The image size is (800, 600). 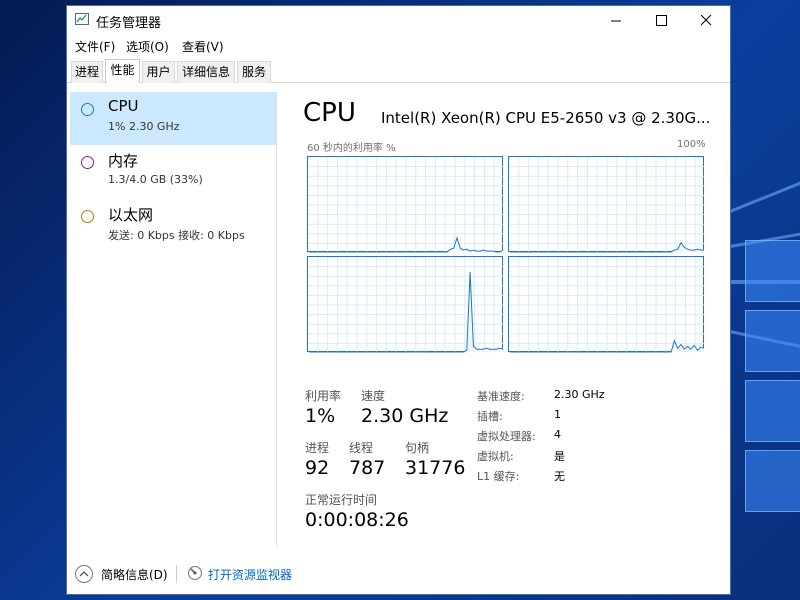 I want to click on utilization-value: 1%, so click(x=320, y=416).